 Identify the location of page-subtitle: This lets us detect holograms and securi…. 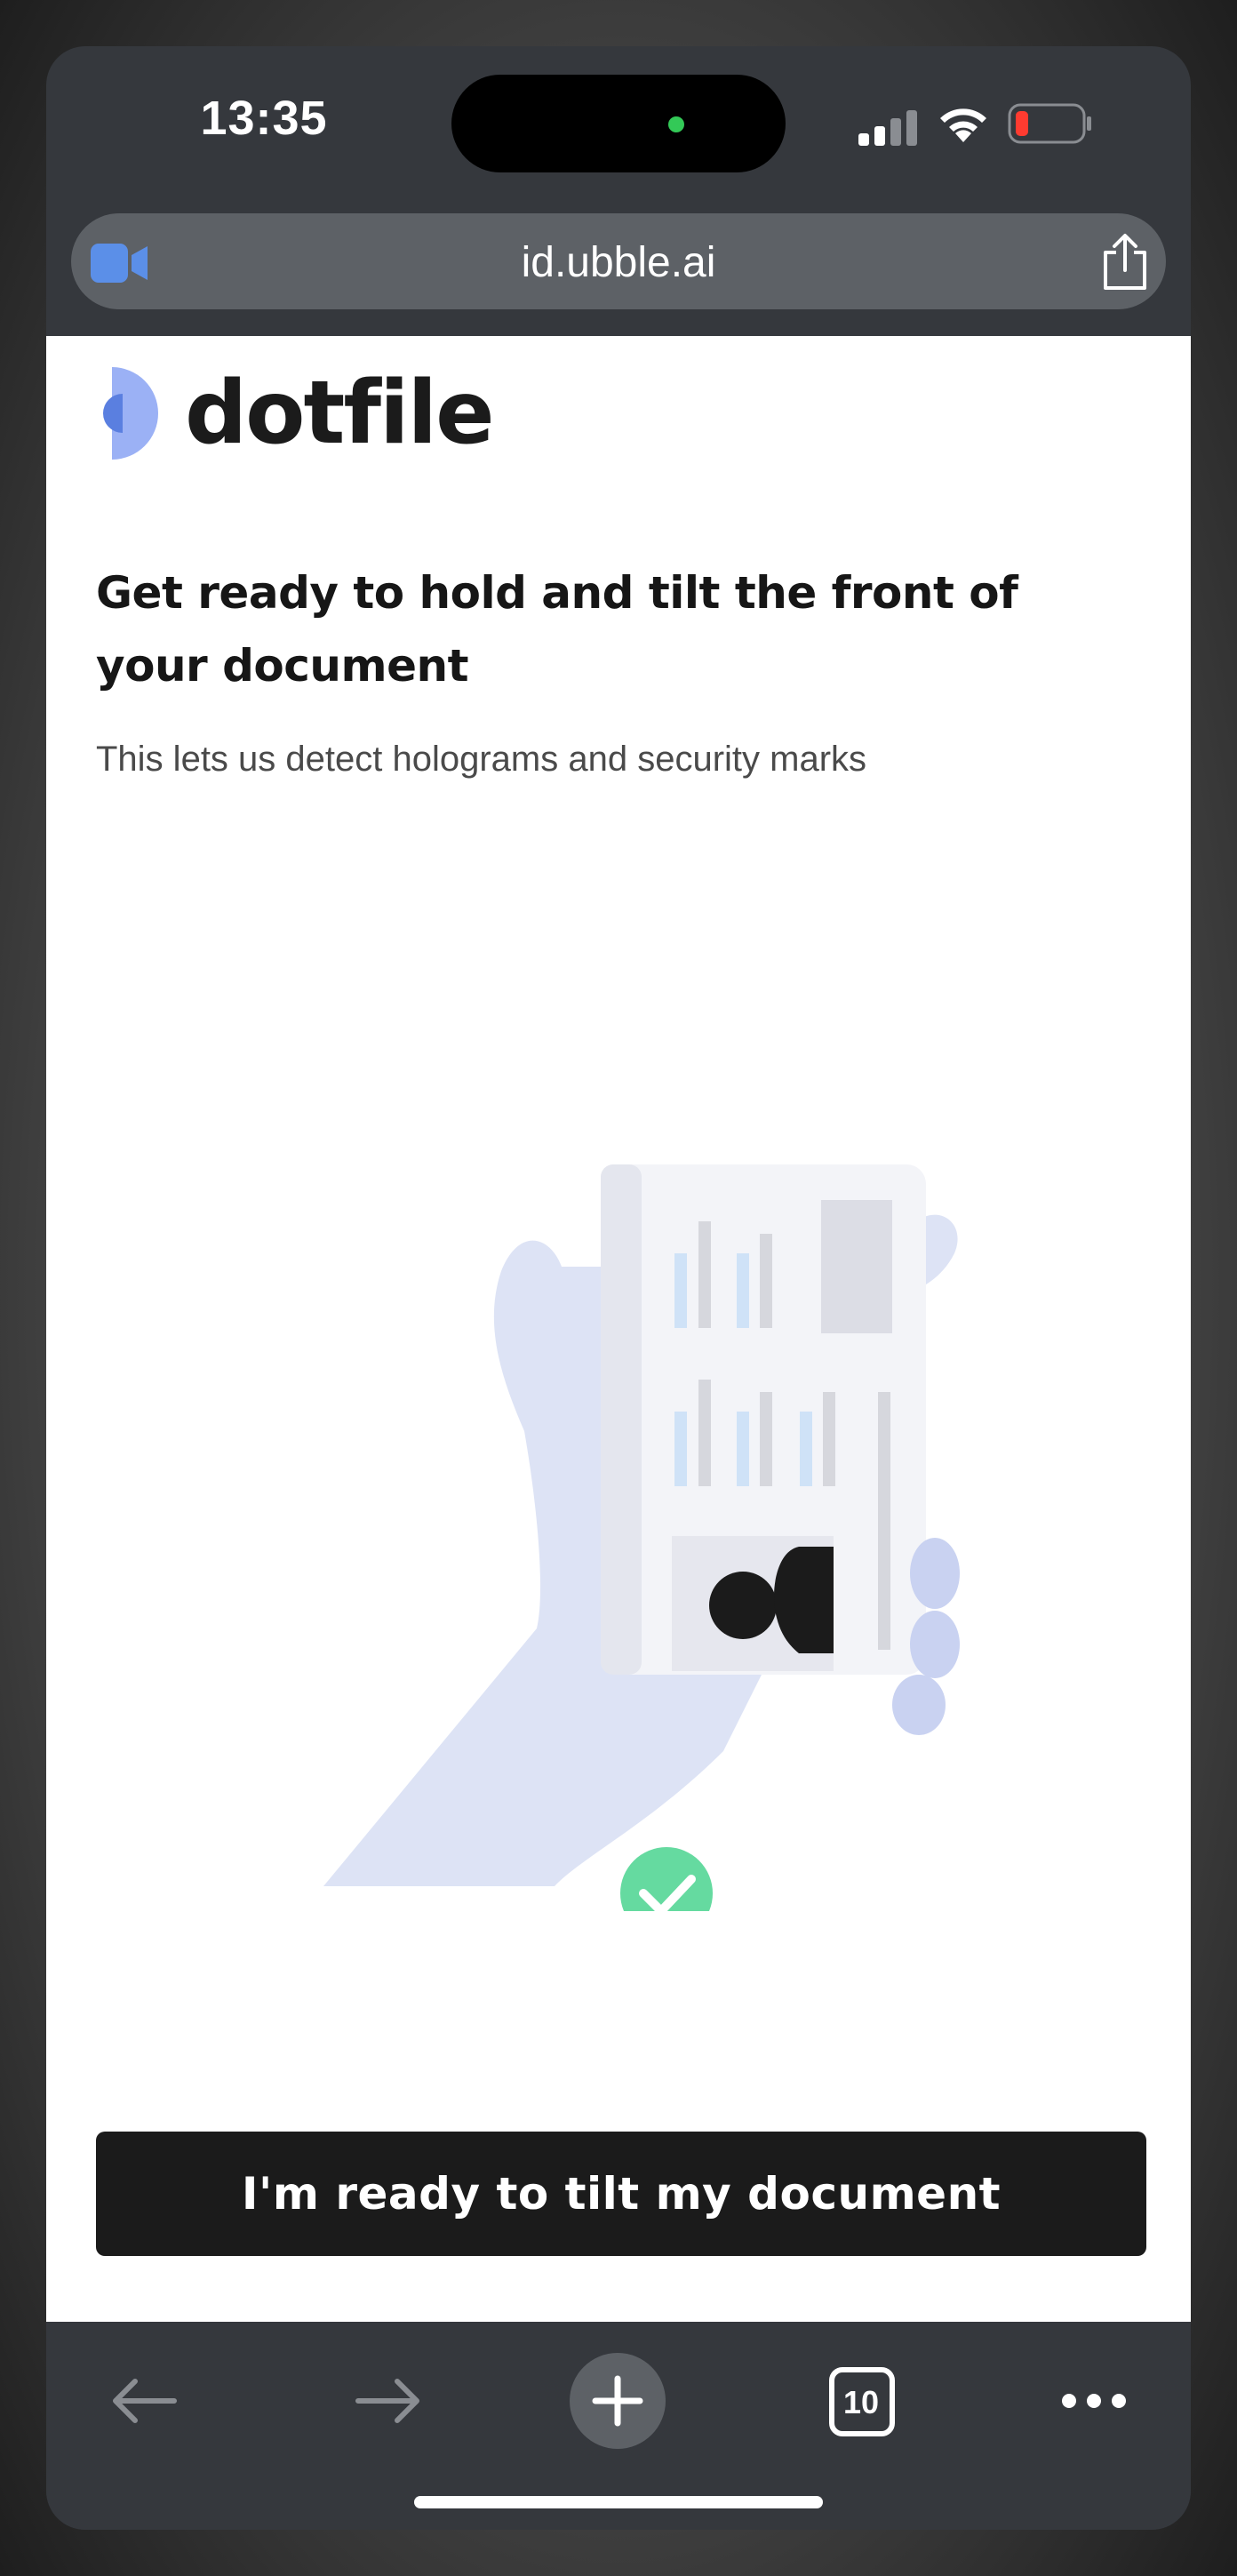
(481, 759).